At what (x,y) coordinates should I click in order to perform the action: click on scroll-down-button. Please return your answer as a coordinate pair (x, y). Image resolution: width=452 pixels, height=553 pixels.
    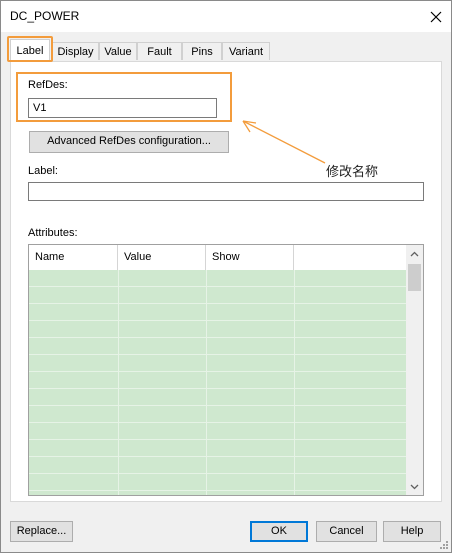
    Looking at the image, I should click on (414, 486).